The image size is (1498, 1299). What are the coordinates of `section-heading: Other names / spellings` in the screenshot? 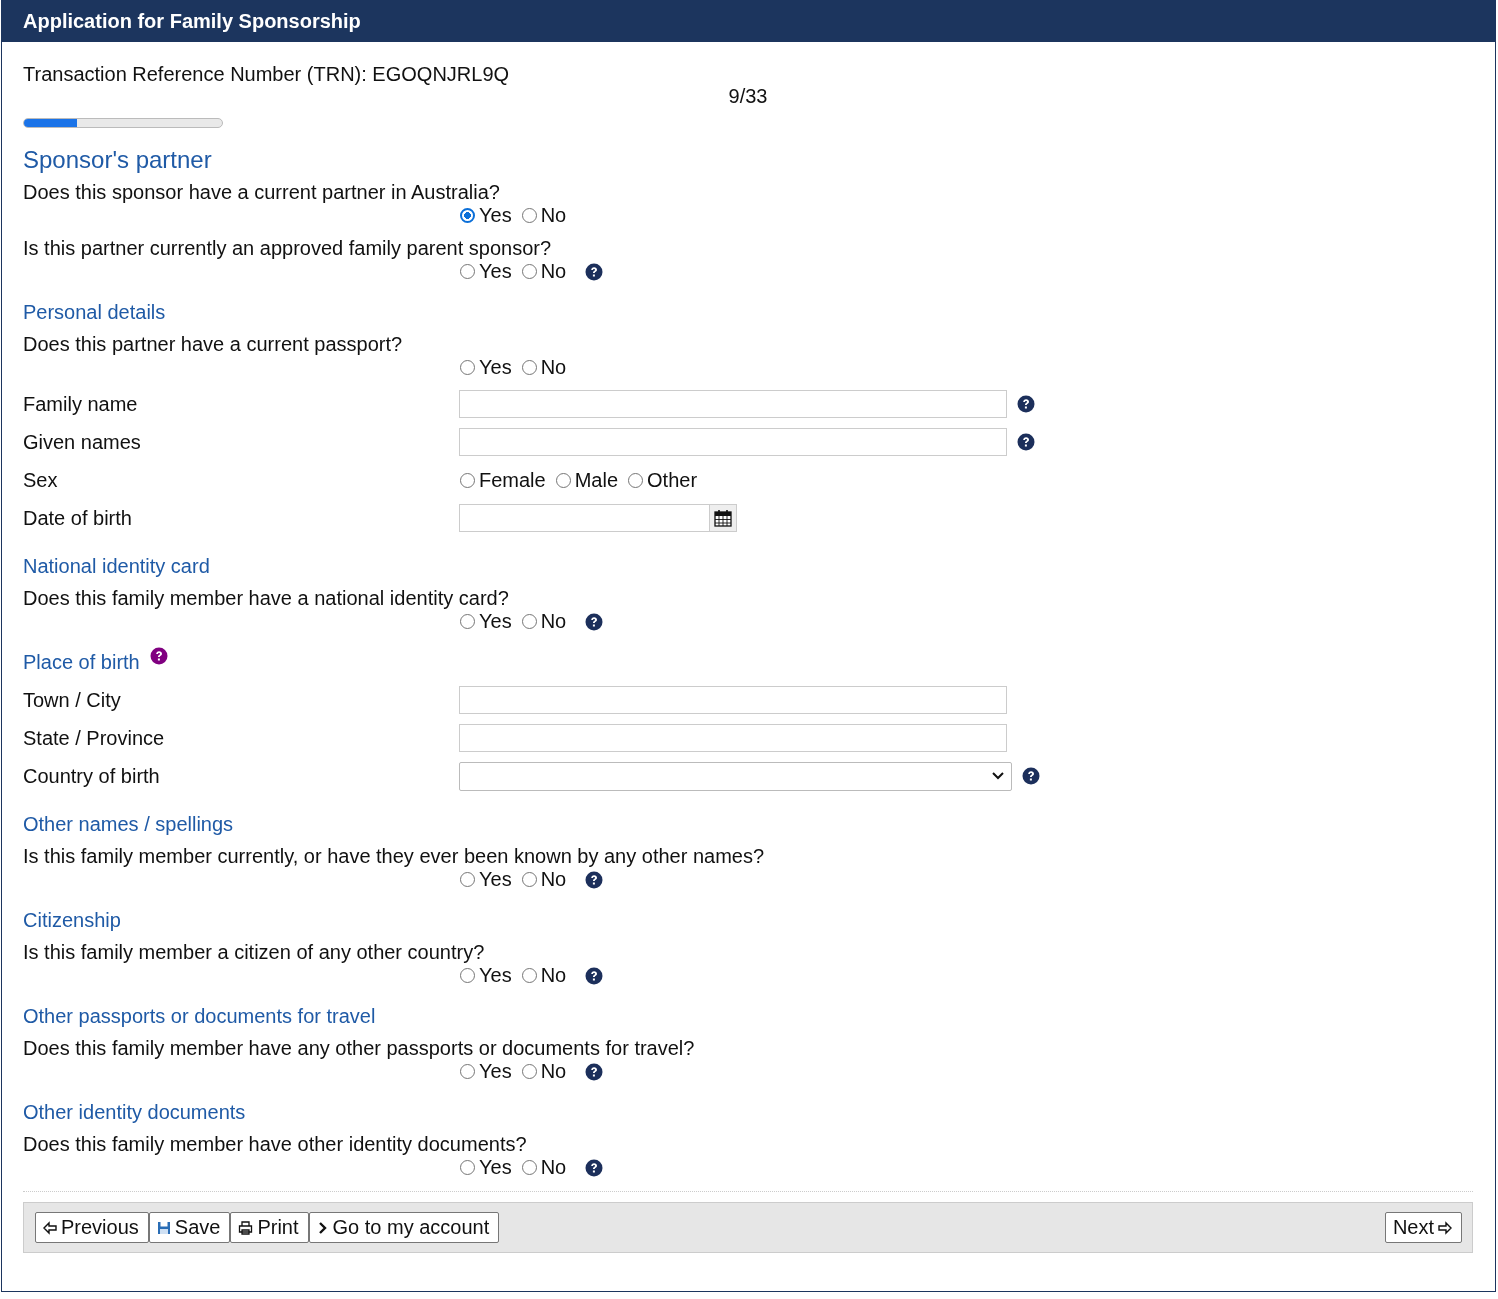 It's located at (128, 824).